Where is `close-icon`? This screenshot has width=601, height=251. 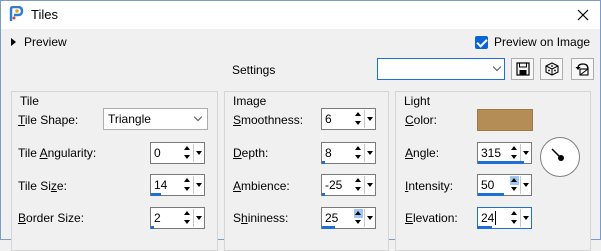
close-icon is located at coordinates (583, 15).